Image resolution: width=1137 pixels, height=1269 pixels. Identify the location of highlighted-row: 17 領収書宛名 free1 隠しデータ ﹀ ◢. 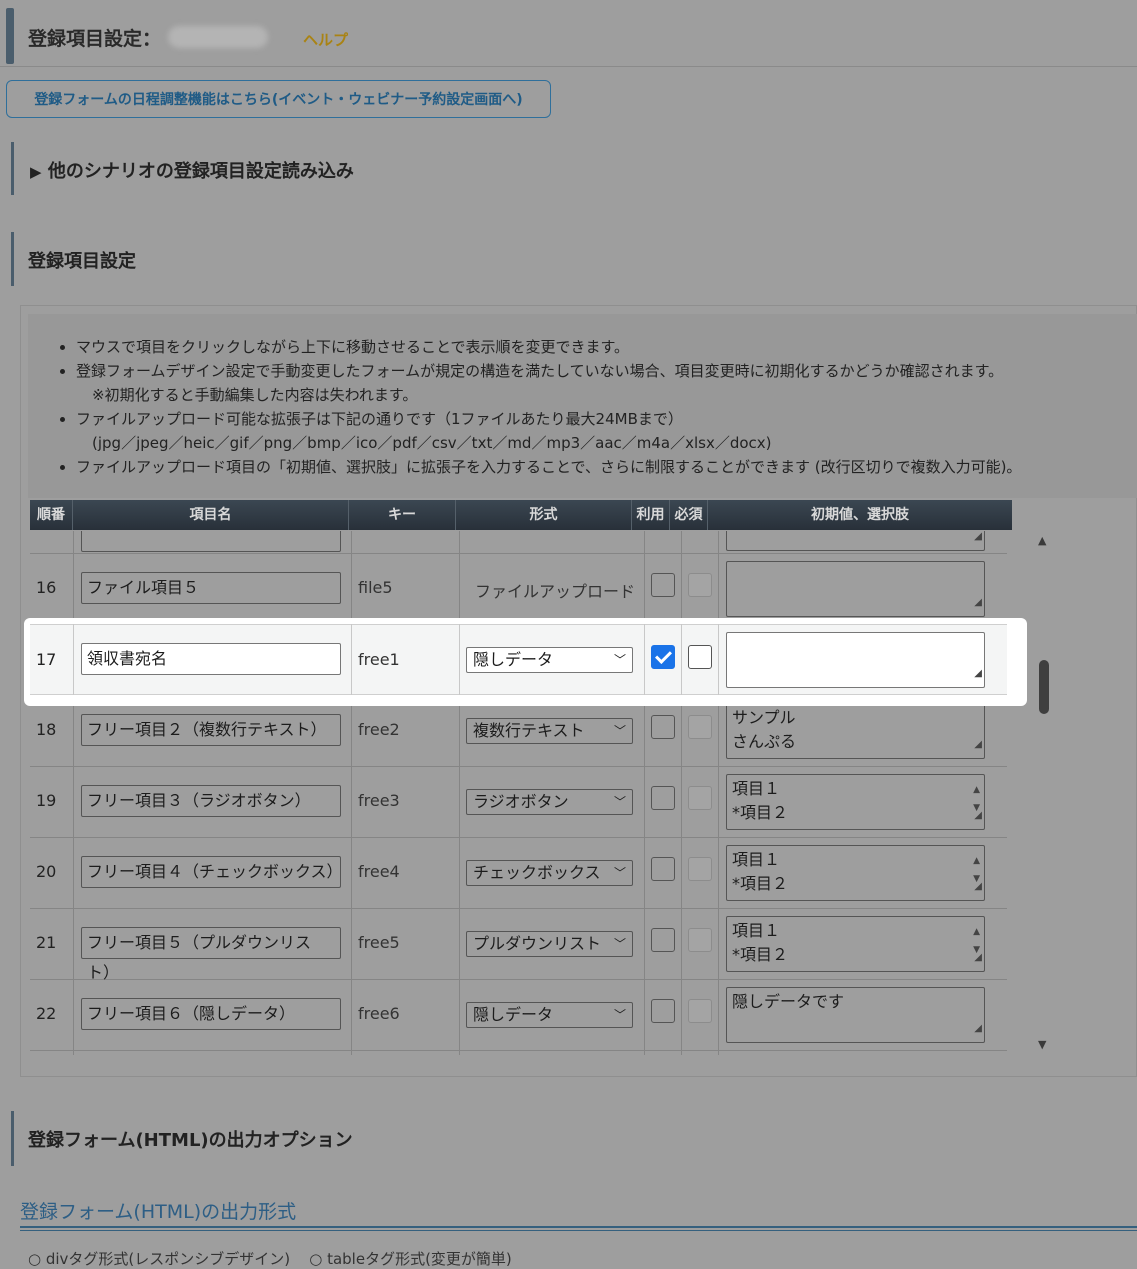
(525, 662).